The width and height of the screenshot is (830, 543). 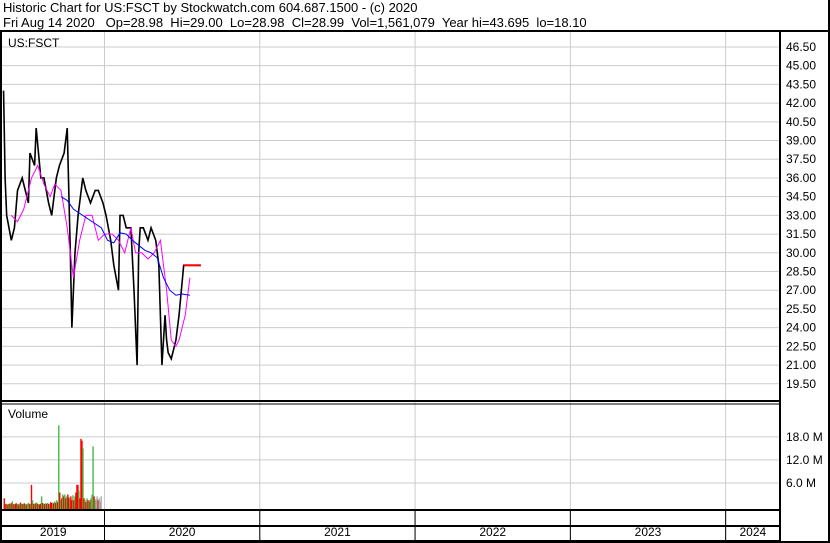 What do you see at coordinates (801, 328) in the screenshot?
I see `price-tick-label: 24.00` at bounding box center [801, 328].